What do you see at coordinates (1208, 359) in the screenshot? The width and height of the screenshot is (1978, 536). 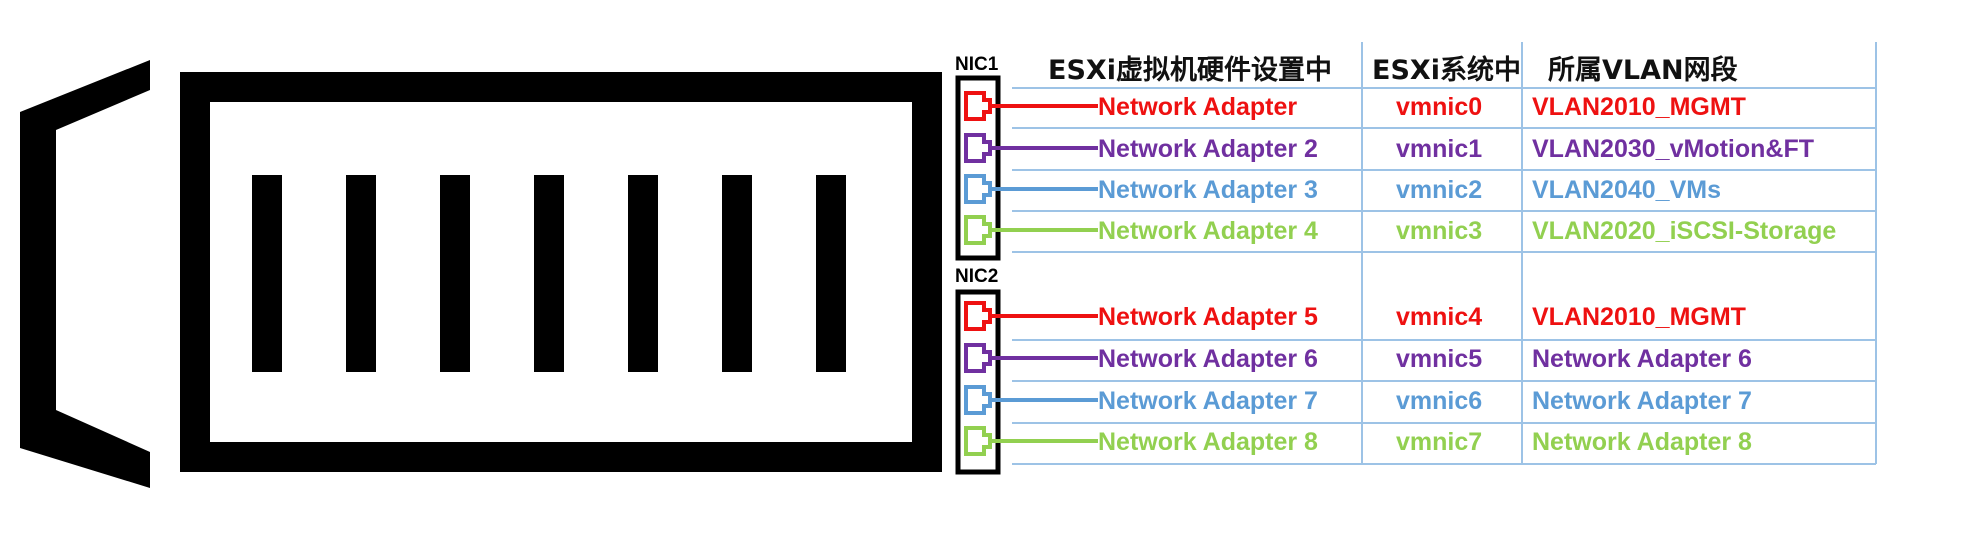 I see `adapter-cell: Network Adapter 6` at bounding box center [1208, 359].